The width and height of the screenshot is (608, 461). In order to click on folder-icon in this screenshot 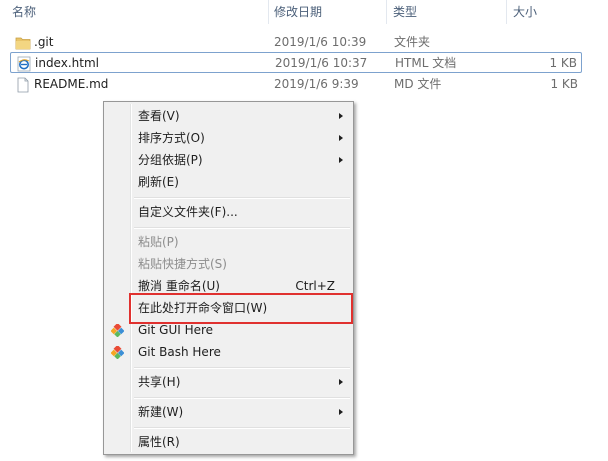, I will do `click(23, 43)`.